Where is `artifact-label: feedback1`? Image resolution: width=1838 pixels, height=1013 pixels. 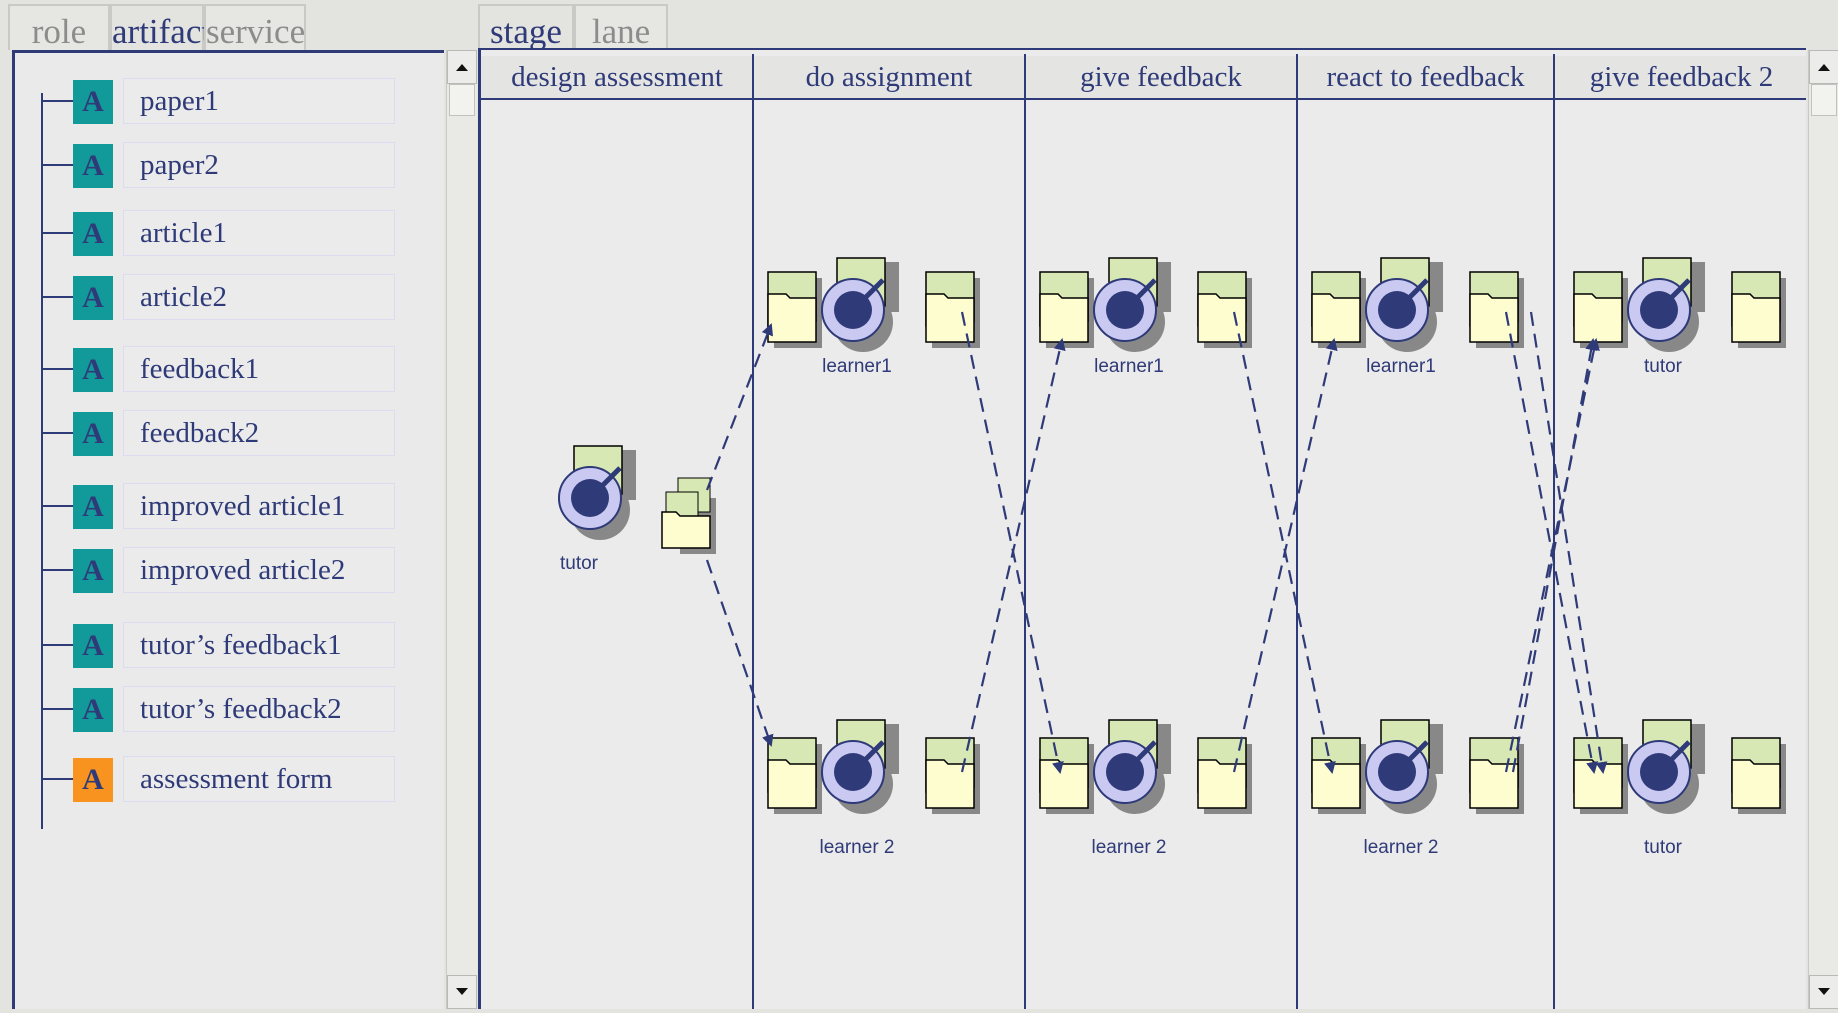 artifact-label: feedback1 is located at coordinates (199, 369).